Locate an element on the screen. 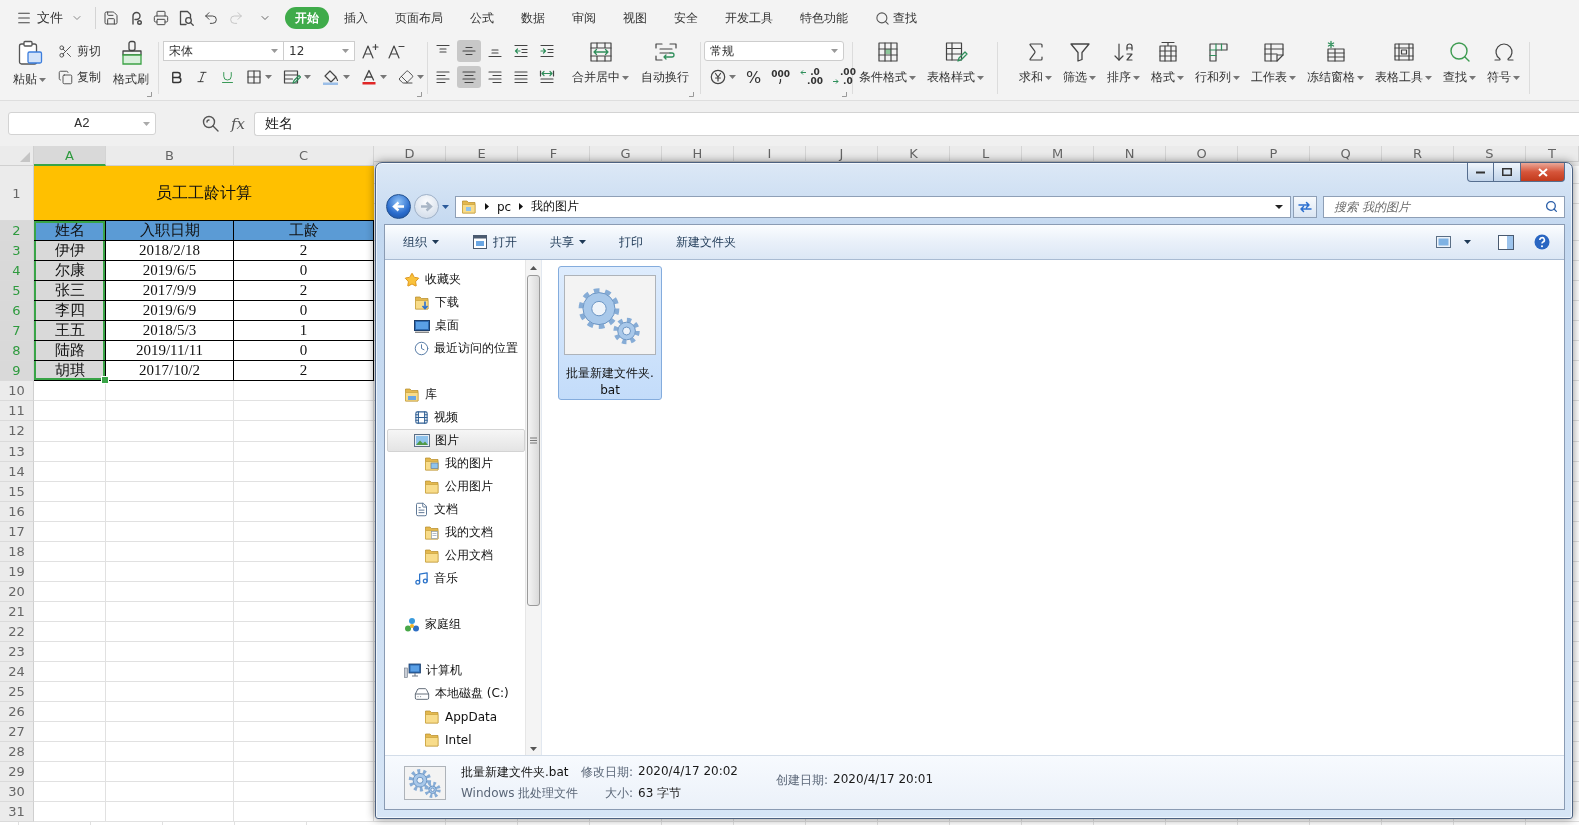 This screenshot has height=825, width=1579. column-header: N is located at coordinates (1130, 154).